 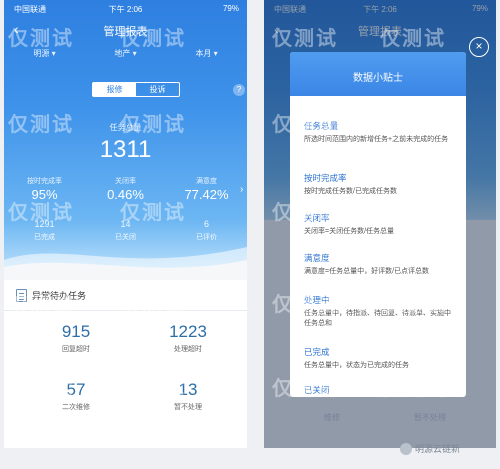 I want to click on chevron-right-icon: ›, so click(x=241, y=189).